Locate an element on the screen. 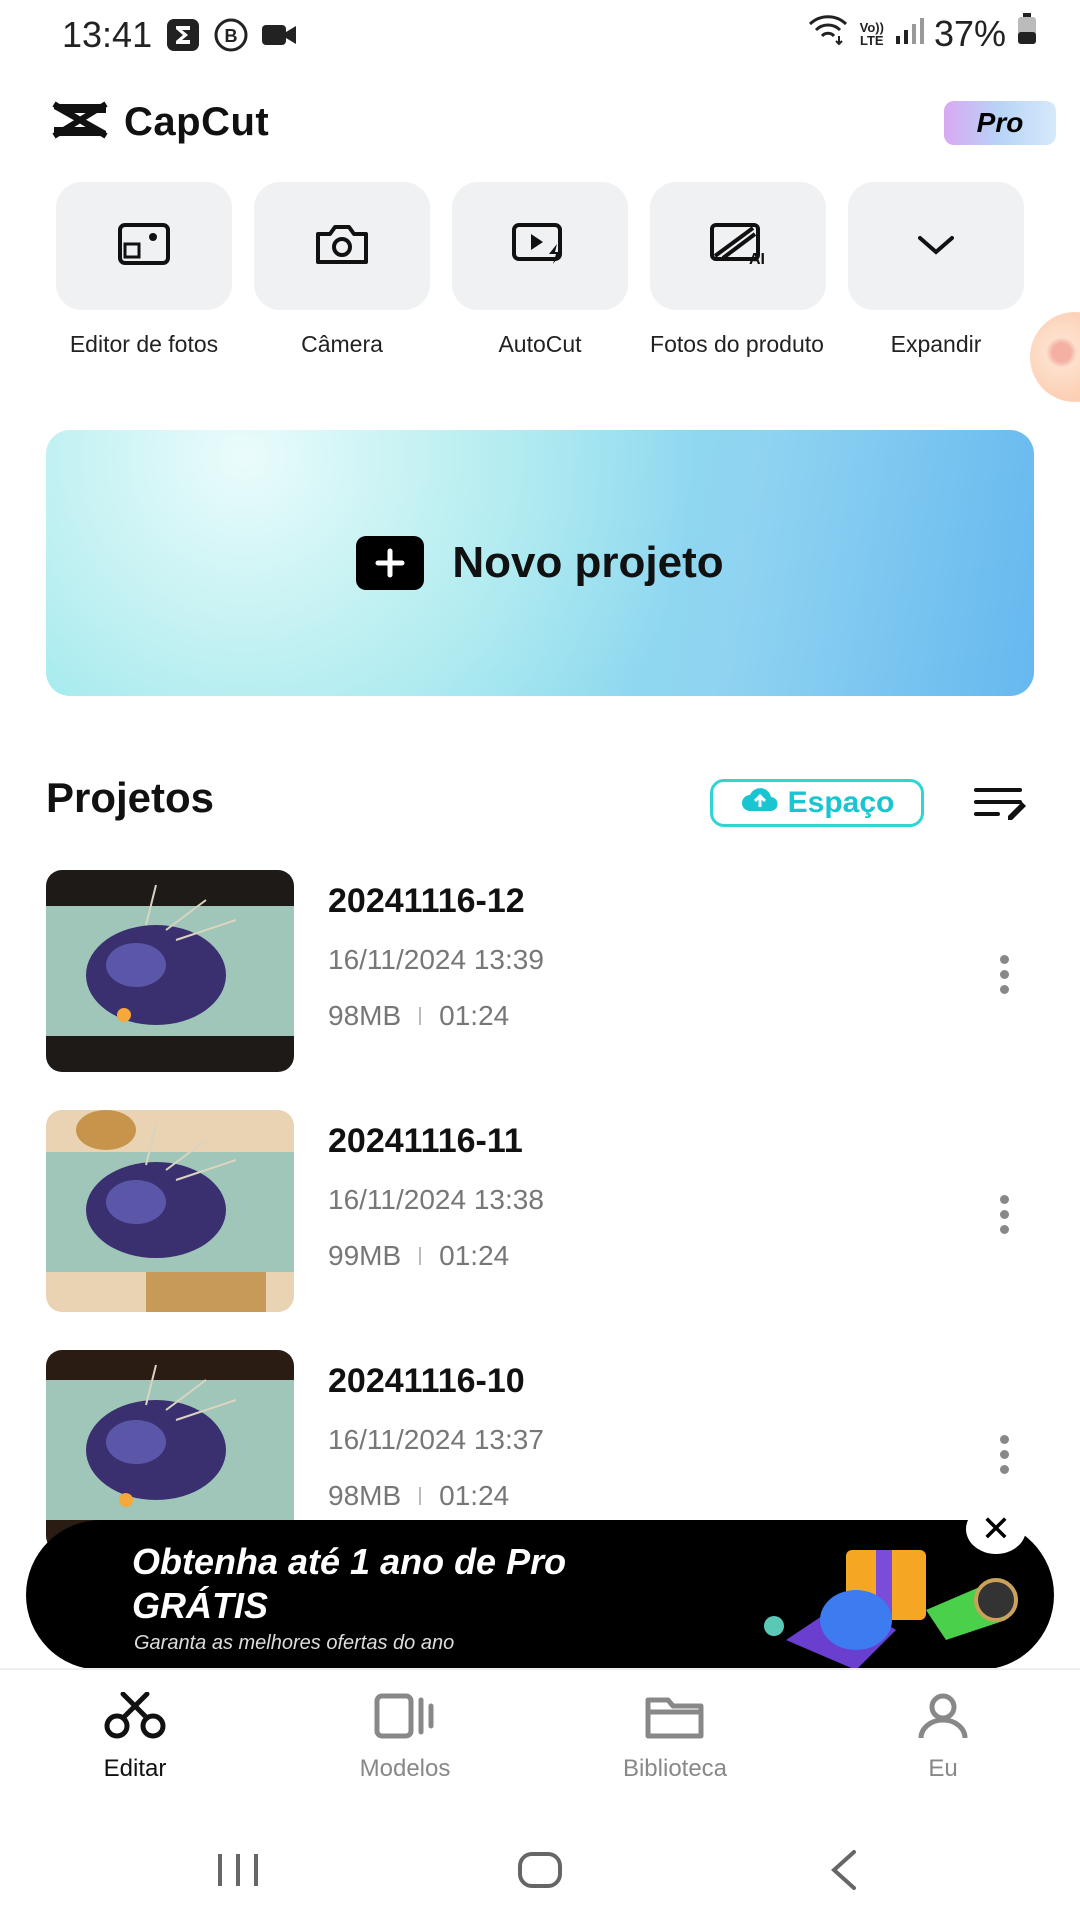  photo-editor-label: Editor de fotos is located at coordinates (144, 344).